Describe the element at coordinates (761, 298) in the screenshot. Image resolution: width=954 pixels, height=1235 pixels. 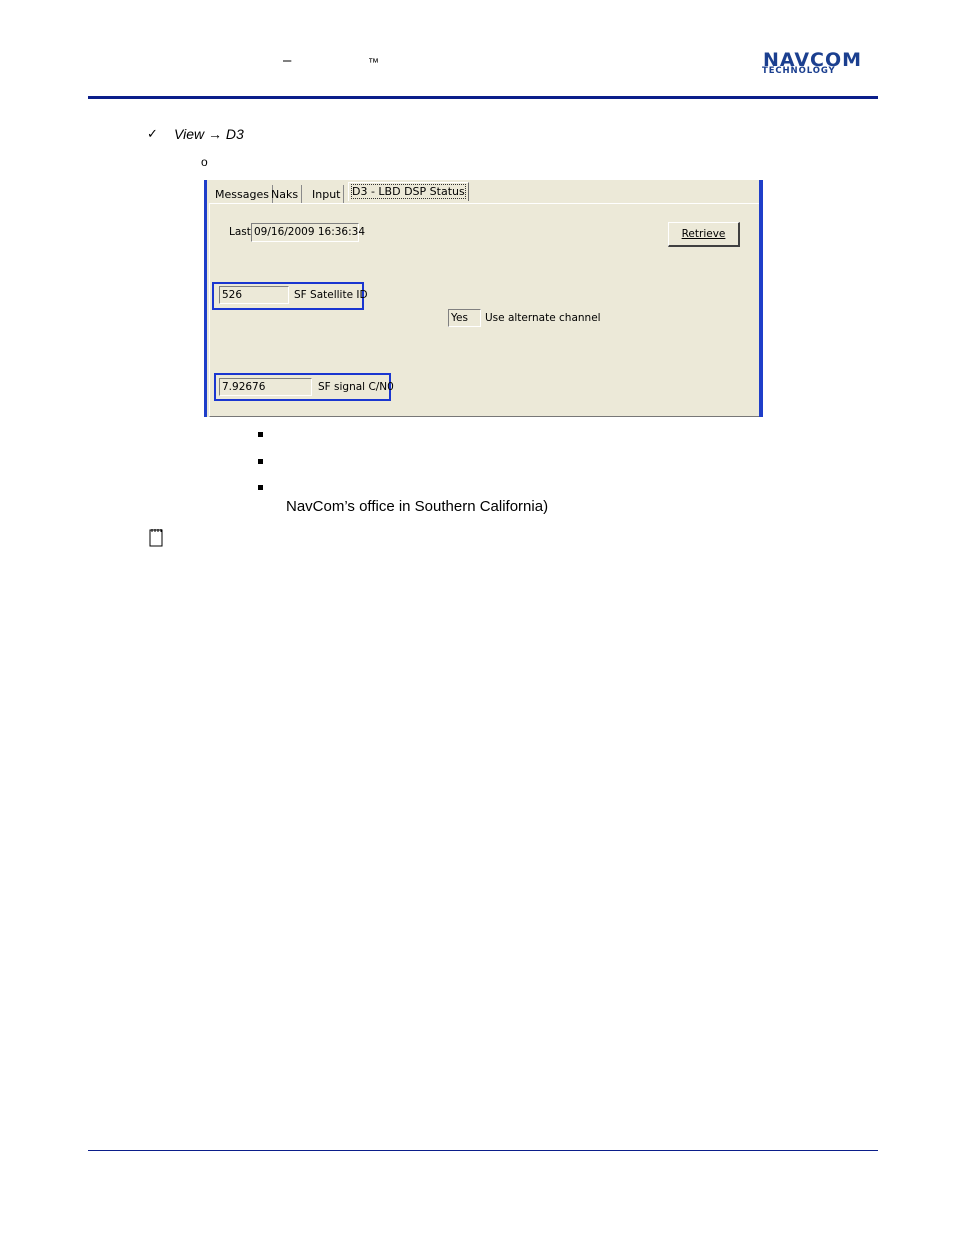
I see `screenshot-right-edge` at that location.